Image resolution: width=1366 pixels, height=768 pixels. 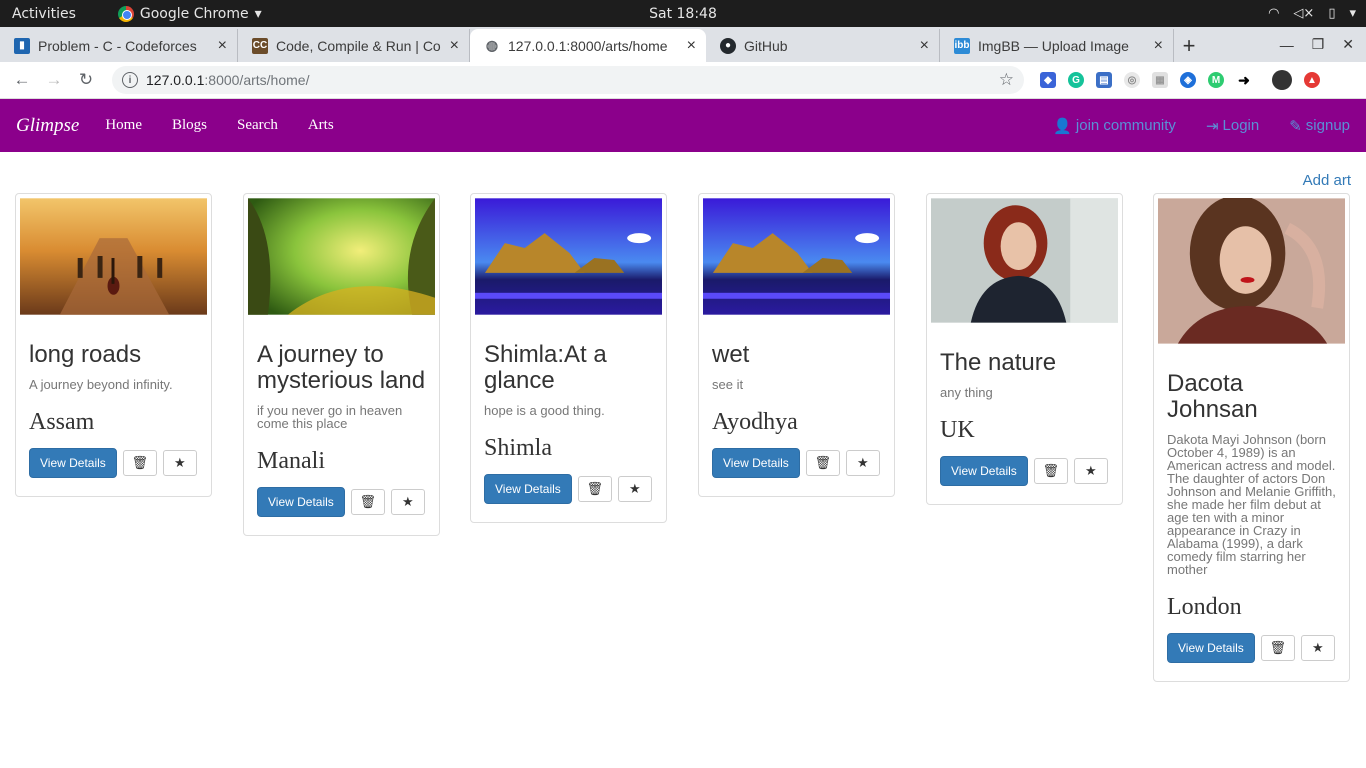 What do you see at coordinates (1348, 44) in the screenshot?
I see `close-icon: ✕` at bounding box center [1348, 44].